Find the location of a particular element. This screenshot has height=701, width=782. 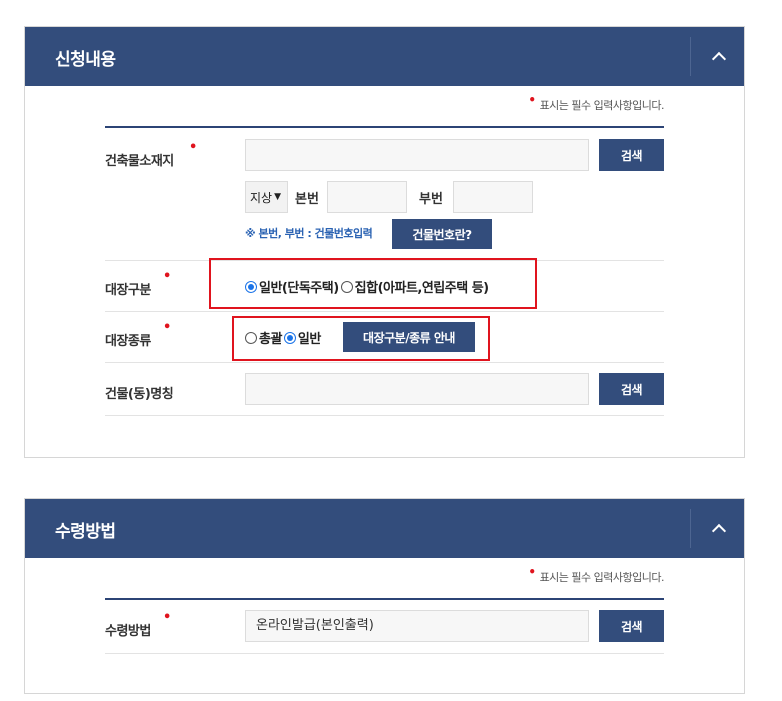

building-name-row: 건물(동)명칭 검색 is located at coordinates (384, 389).